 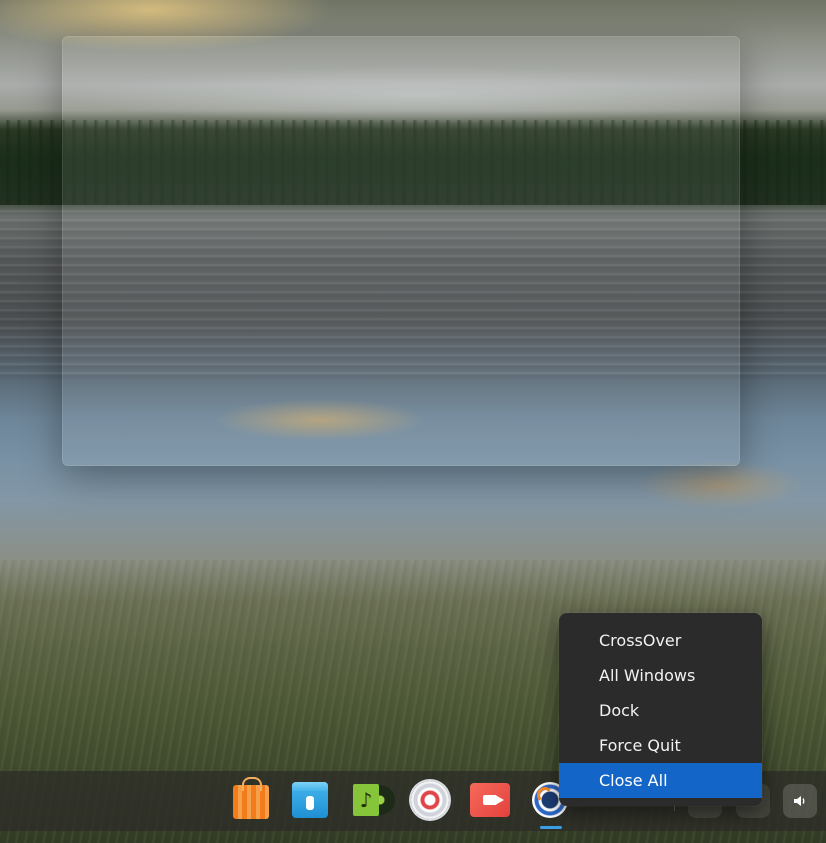 I want to click on menu-item-dock: Dock, so click(x=660, y=710).